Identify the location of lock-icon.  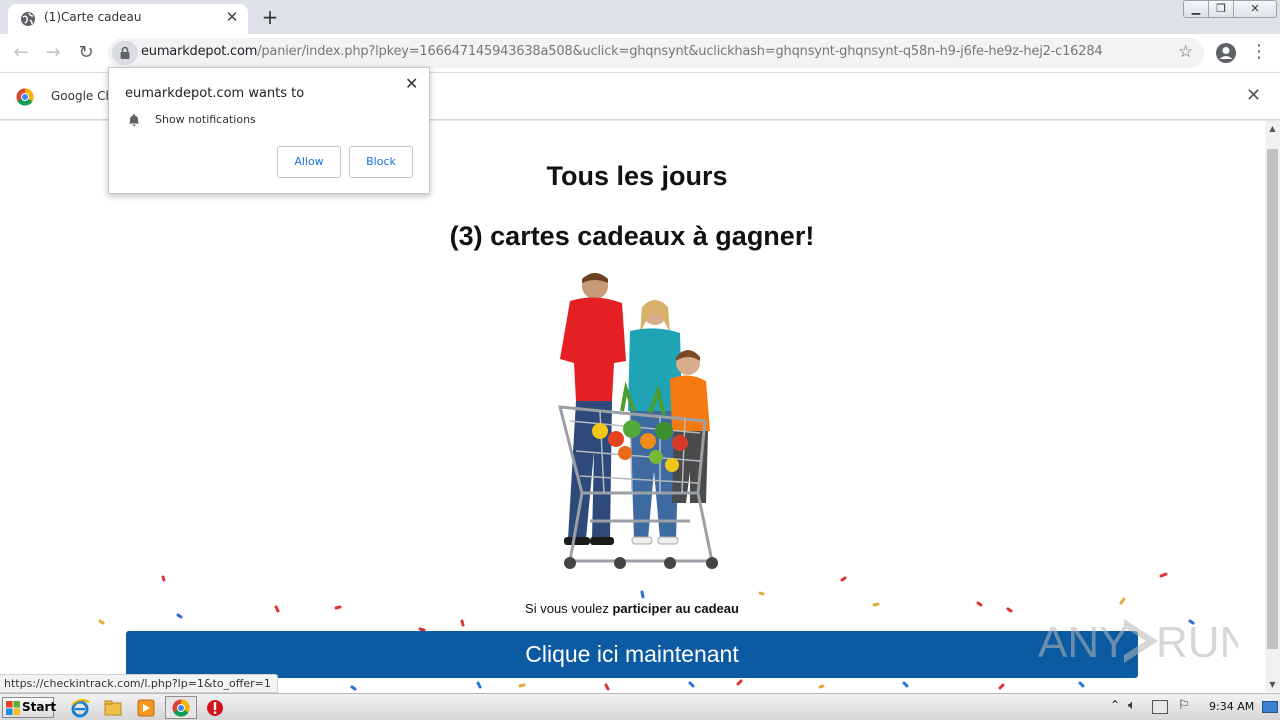
(125, 53).